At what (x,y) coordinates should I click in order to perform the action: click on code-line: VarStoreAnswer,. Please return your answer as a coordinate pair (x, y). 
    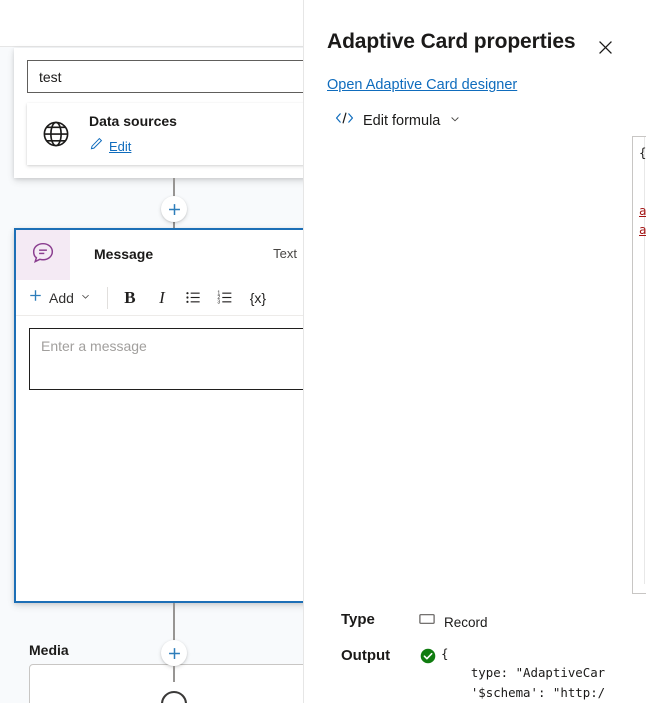
    Looking at the image, I should click on (642, 403).